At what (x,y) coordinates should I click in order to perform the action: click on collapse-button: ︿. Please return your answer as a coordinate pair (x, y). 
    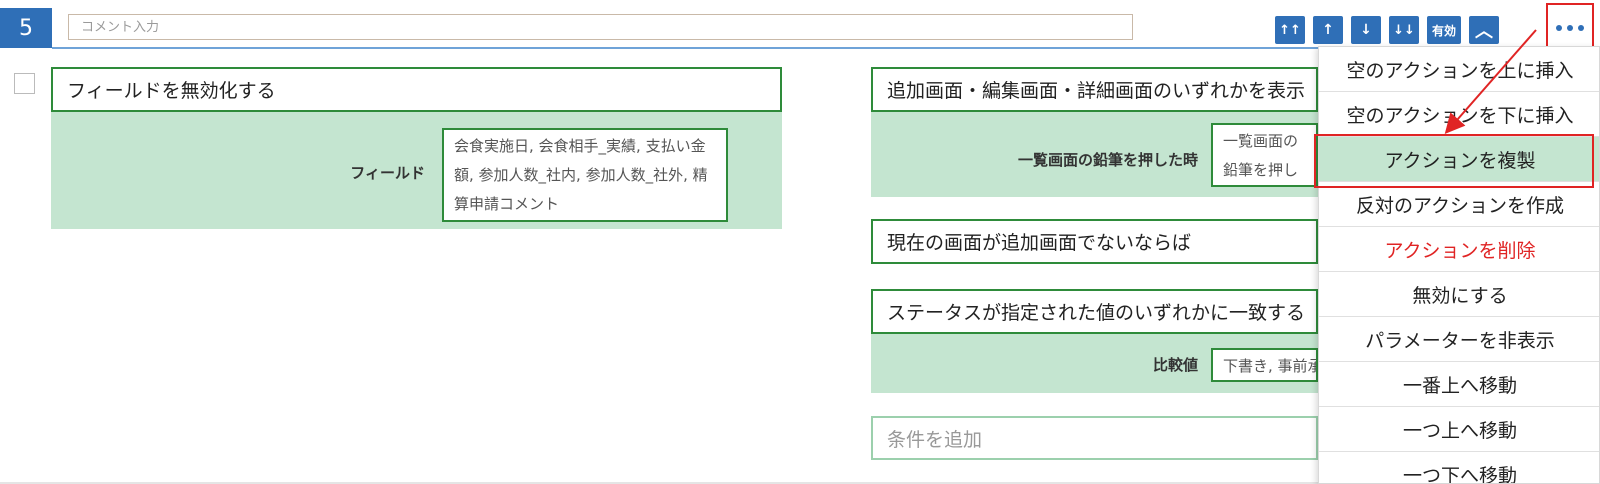
    Looking at the image, I should click on (1484, 30).